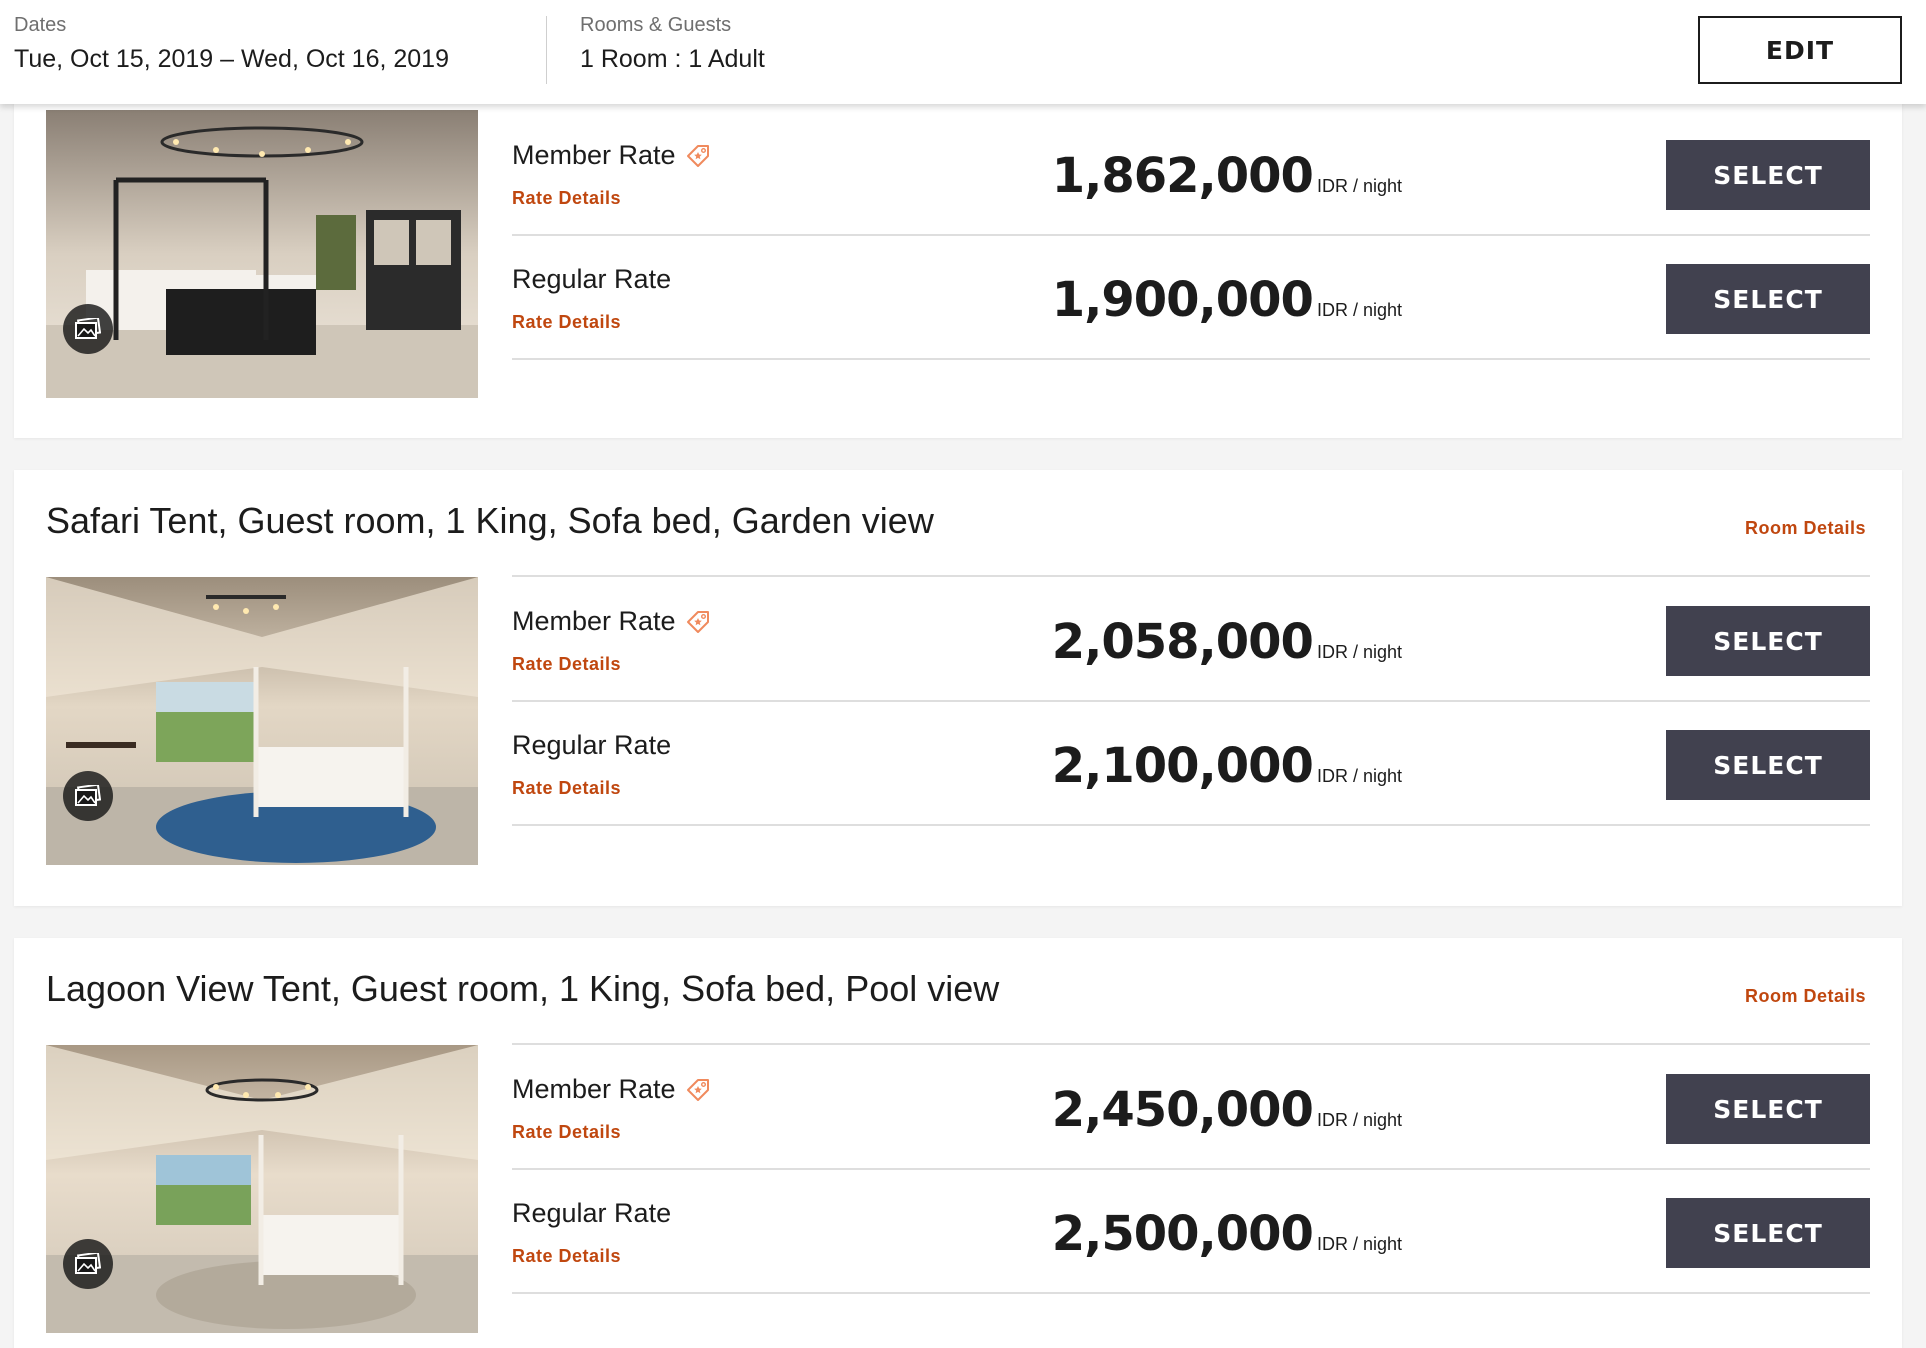 Image resolution: width=1926 pixels, height=1348 pixels. Describe the element at coordinates (1182, 1110) in the screenshot. I see `price-amount: 2,450,000` at that location.